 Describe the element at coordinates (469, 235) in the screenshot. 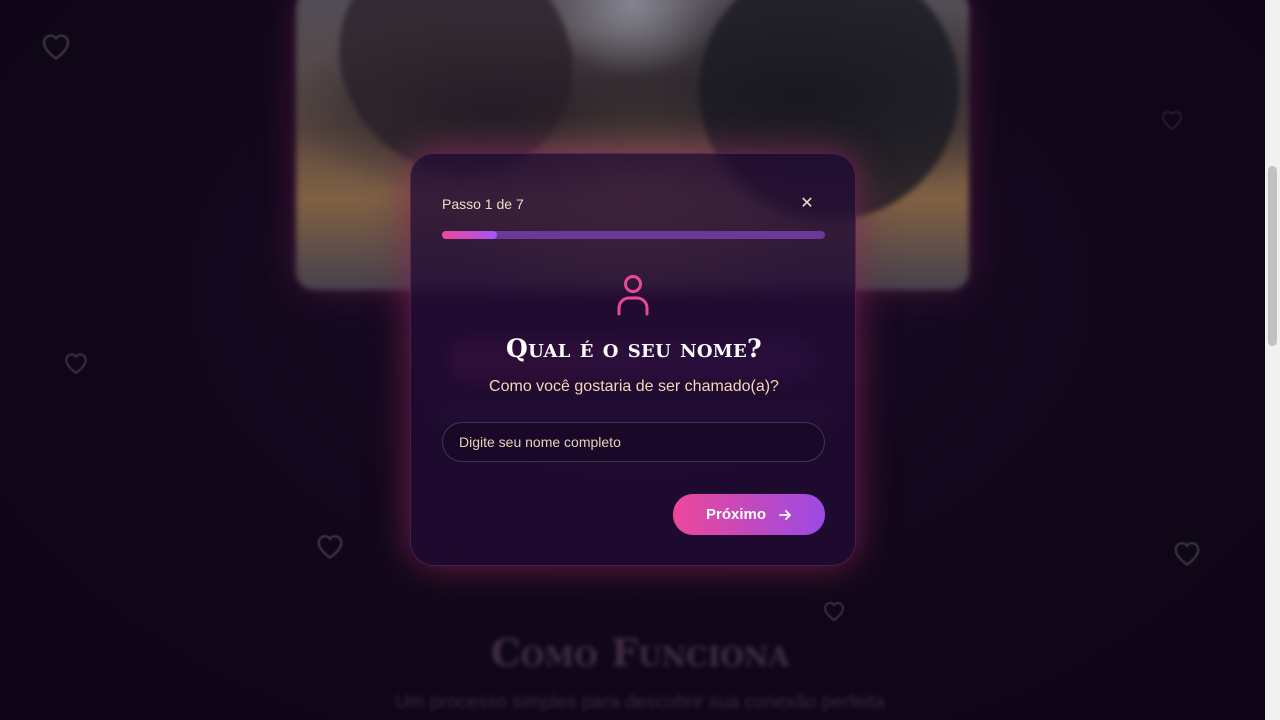

I see `progress-bar-fill` at that location.